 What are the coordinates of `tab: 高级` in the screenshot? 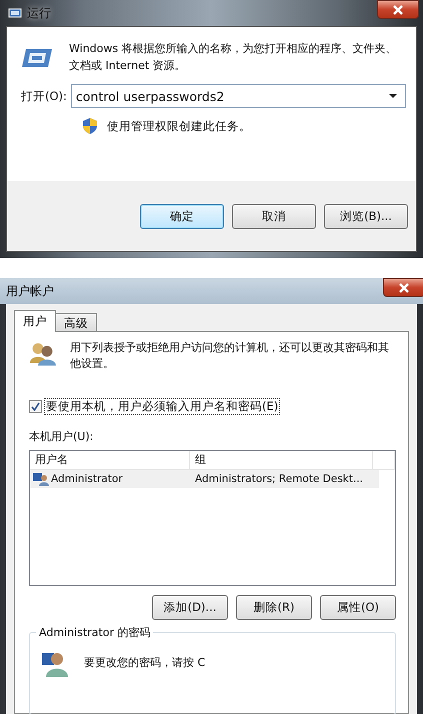 It's located at (76, 322).